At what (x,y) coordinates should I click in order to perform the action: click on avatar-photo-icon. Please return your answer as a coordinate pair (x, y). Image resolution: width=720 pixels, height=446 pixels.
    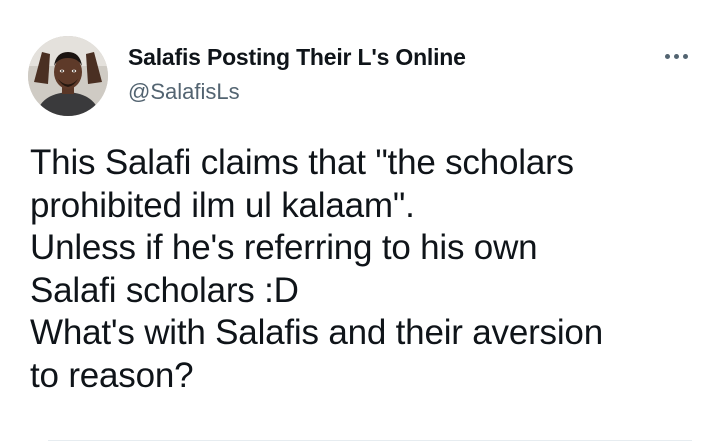
    Looking at the image, I should click on (68, 76).